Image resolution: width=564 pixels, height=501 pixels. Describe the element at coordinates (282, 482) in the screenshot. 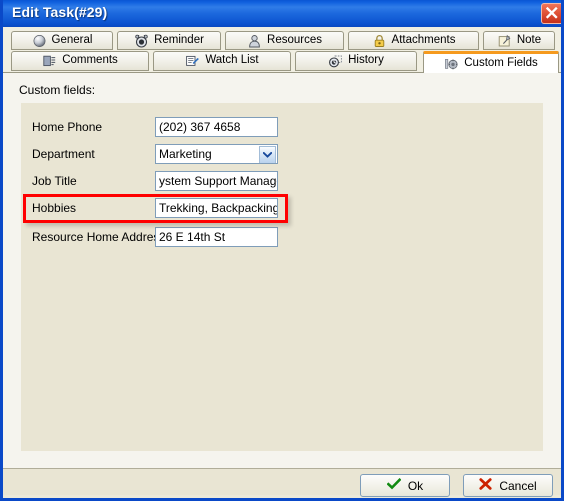

I see `dialog-footer: Ok Cancel` at that location.